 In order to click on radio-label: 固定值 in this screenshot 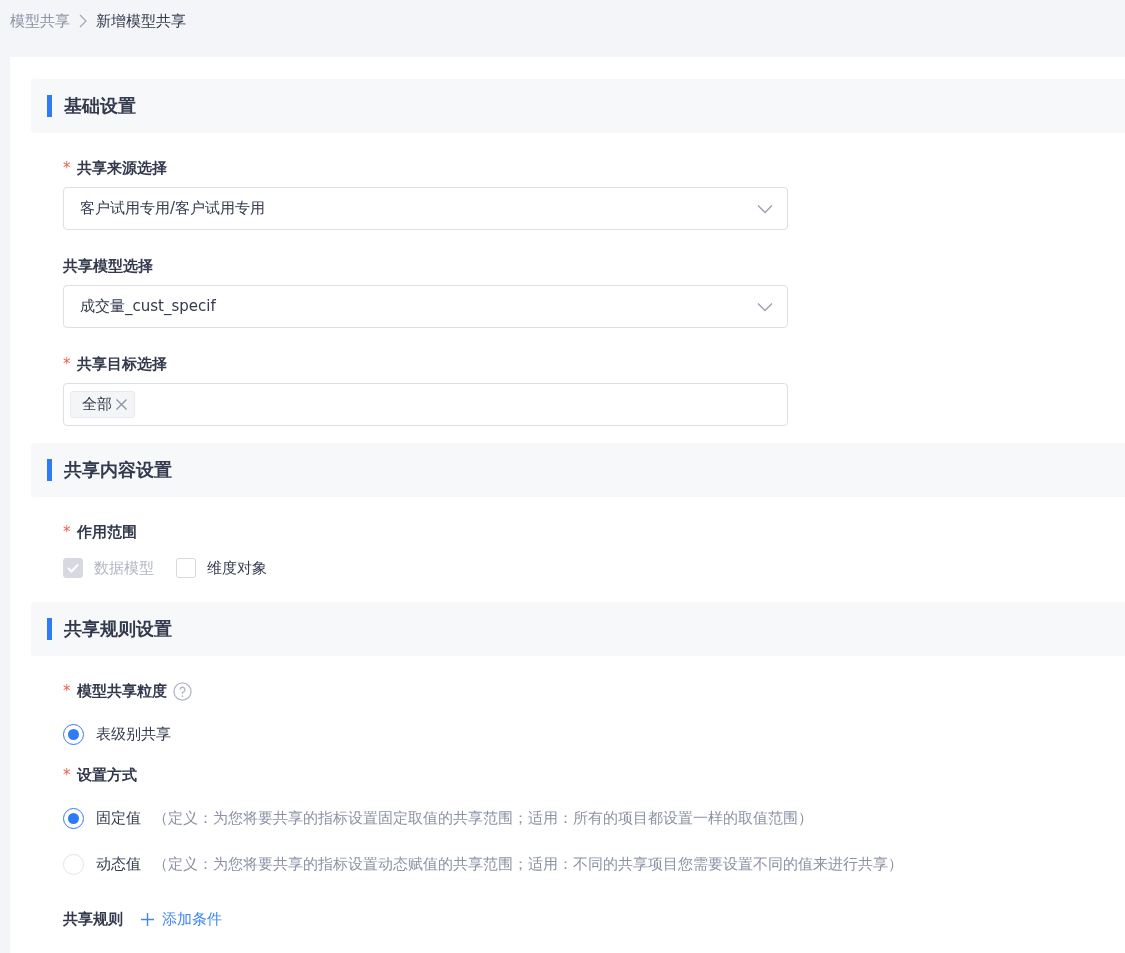, I will do `click(118, 818)`.